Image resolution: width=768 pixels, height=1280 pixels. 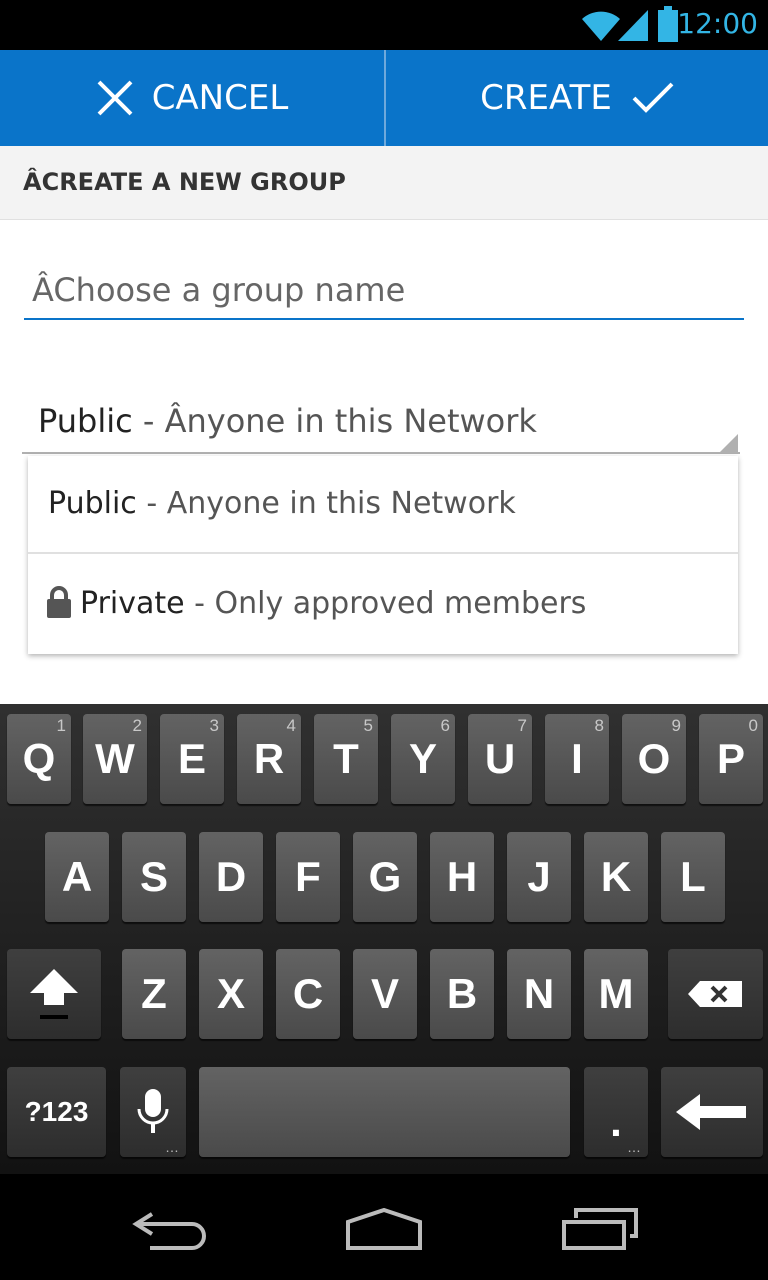 What do you see at coordinates (115, 98) in the screenshot?
I see `close-icon` at bounding box center [115, 98].